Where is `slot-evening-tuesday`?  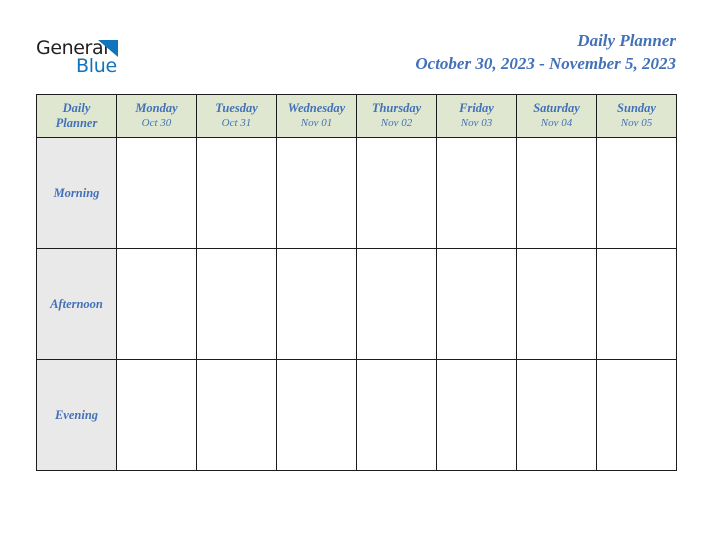
slot-evening-tuesday is located at coordinates (236, 415).